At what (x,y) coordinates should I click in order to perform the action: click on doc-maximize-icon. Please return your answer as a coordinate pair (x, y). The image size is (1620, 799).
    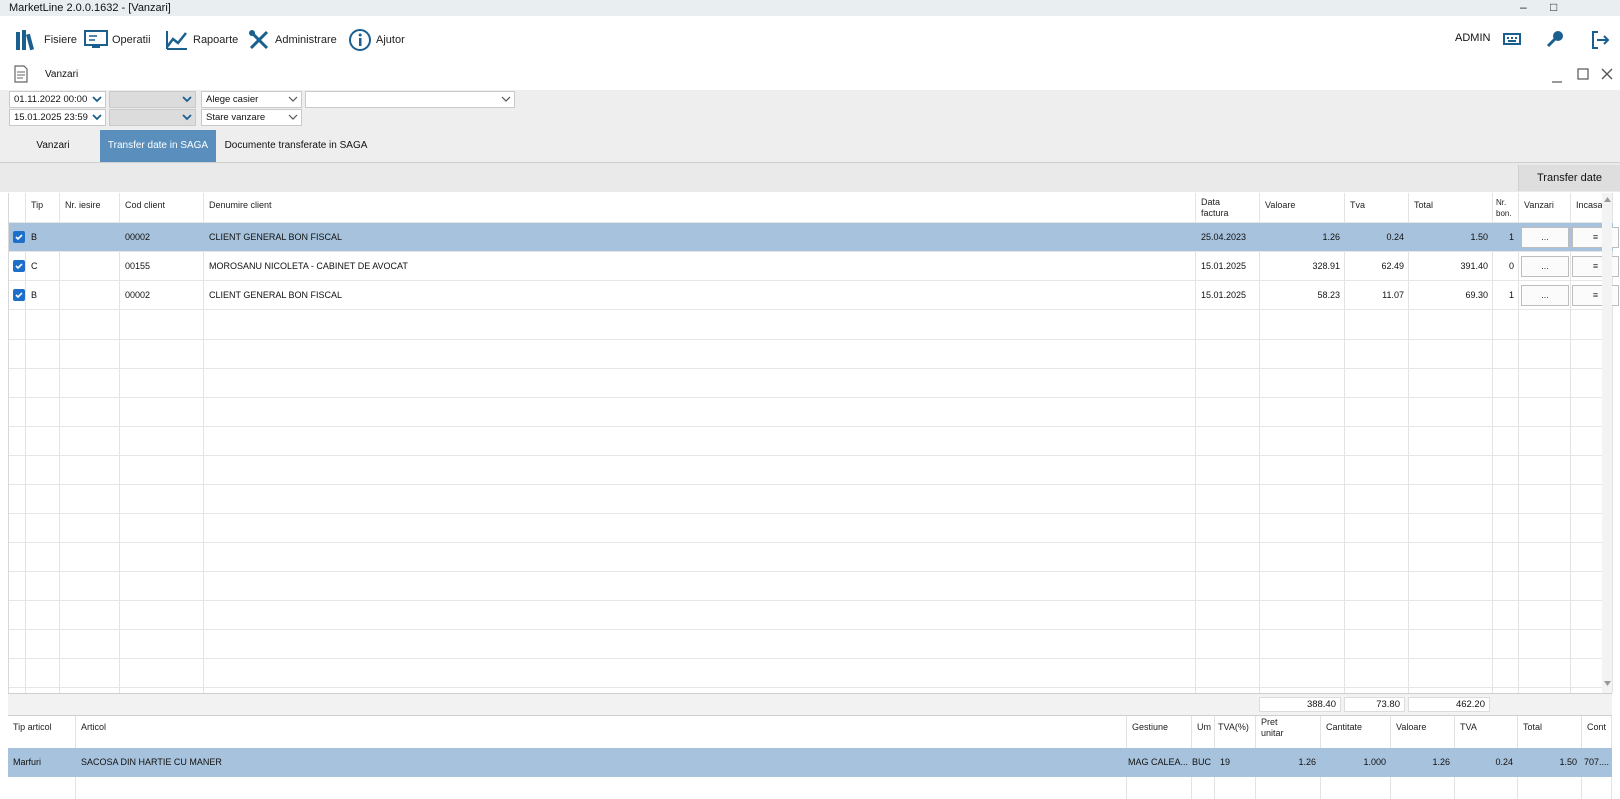
    Looking at the image, I should click on (1583, 74).